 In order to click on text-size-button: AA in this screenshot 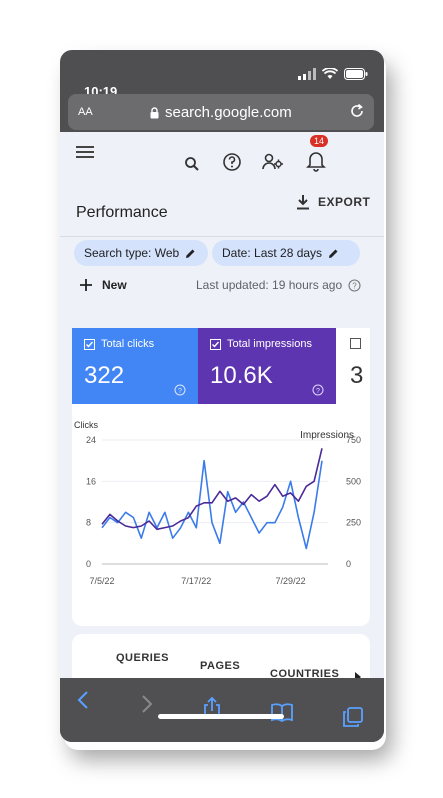, I will do `click(85, 112)`.